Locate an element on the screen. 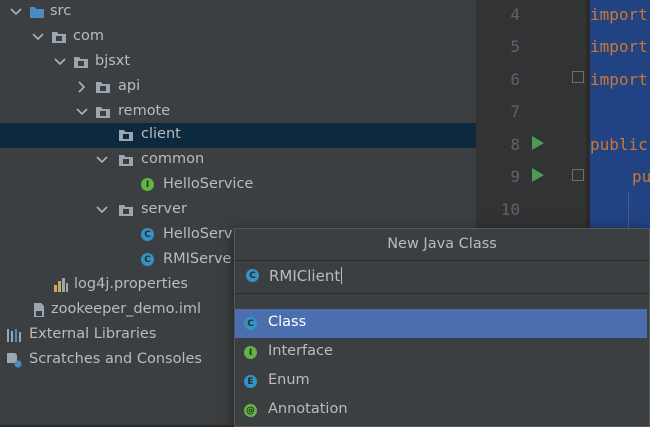 Image resolution: width=650 pixels, height=427 pixels. tree-item-label: bjsxt is located at coordinates (113, 61).